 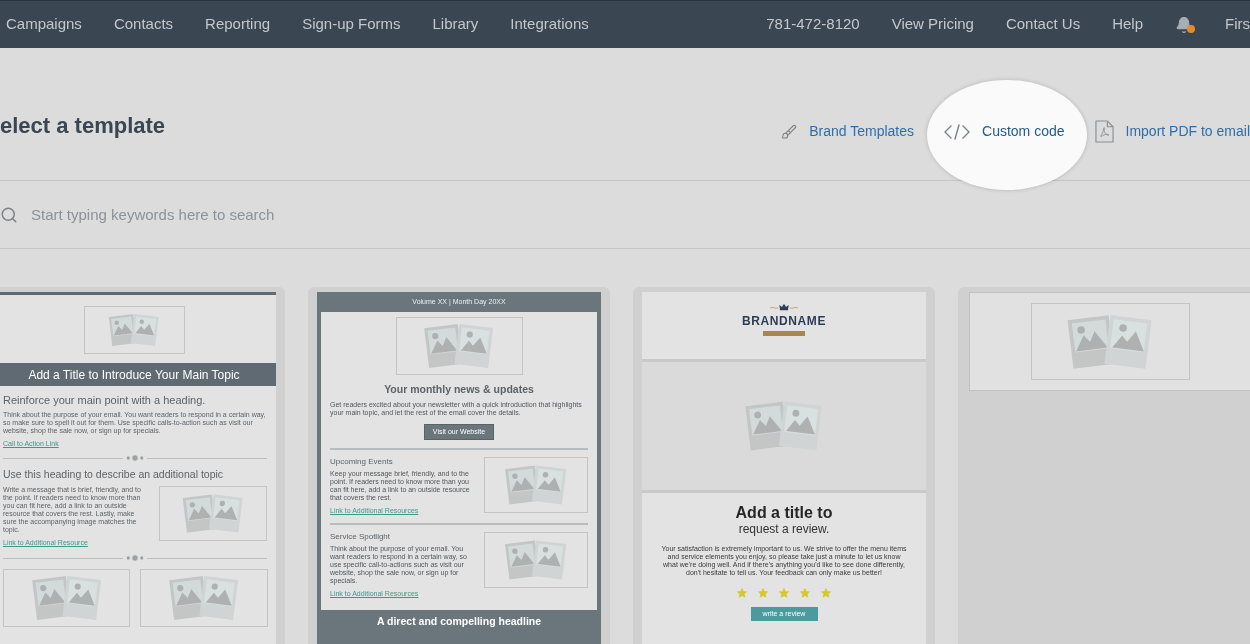 I want to click on import-pdf-link: Import PDF to email, so click(x=1172, y=131).